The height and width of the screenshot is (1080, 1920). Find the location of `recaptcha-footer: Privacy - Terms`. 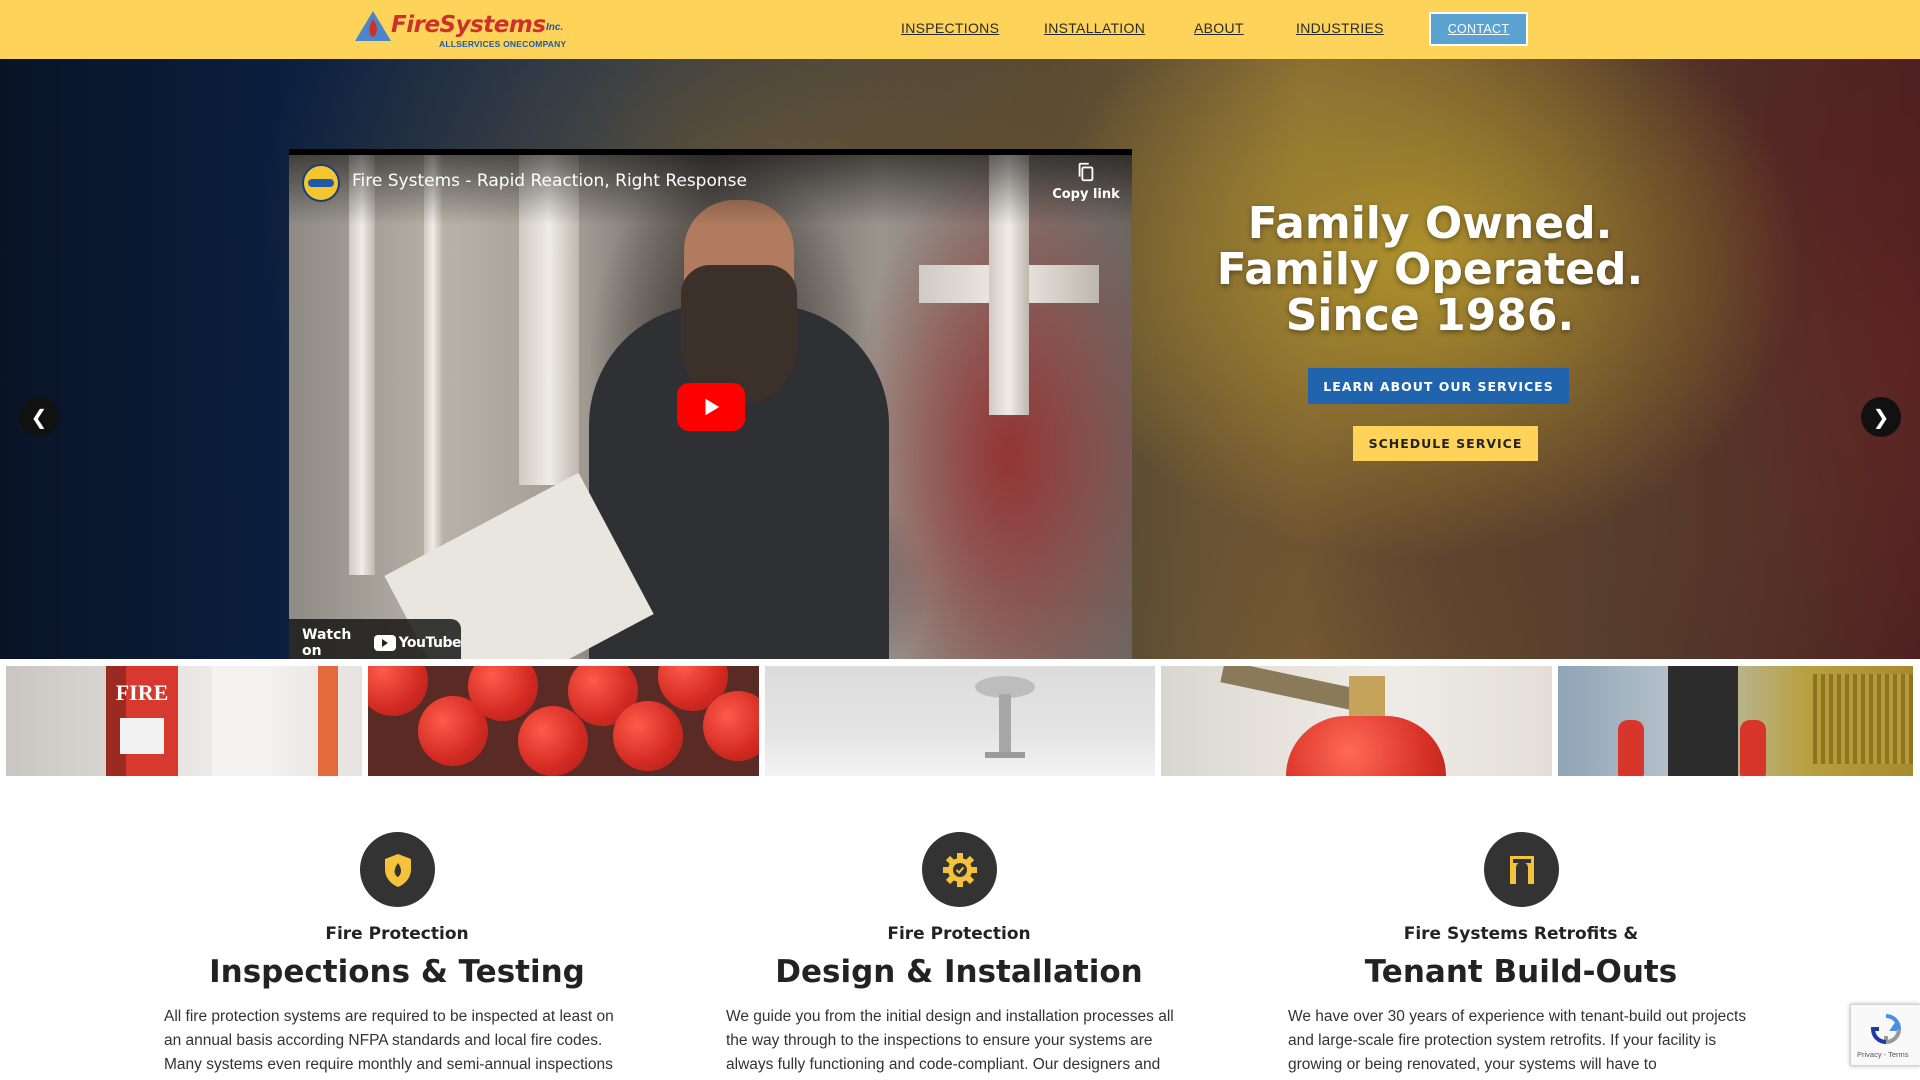

recaptcha-footer: Privacy - Terms is located at coordinates (1883, 1054).